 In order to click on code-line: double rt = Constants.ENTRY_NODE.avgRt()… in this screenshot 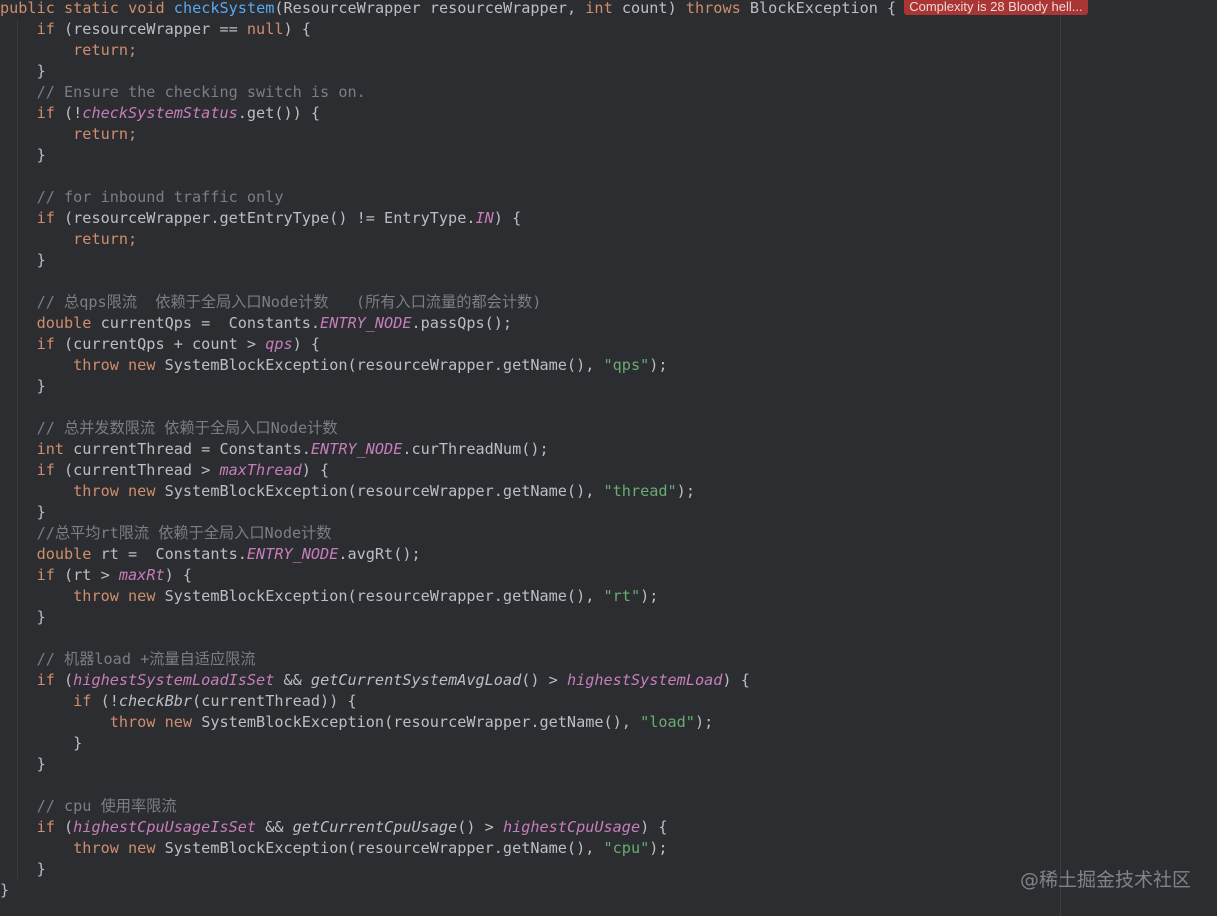, I will do `click(228, 554)`.